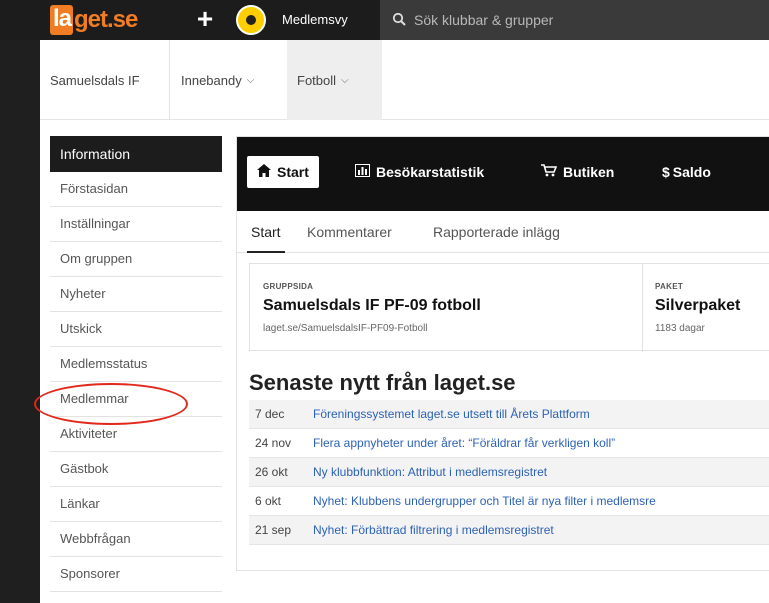 This screenshot has width=769, height=603. What do you see at coordinates (136, 329) in the screenshot?
I see `sidebar-item-utskick: Utskick` at bounding box center [136, 329].